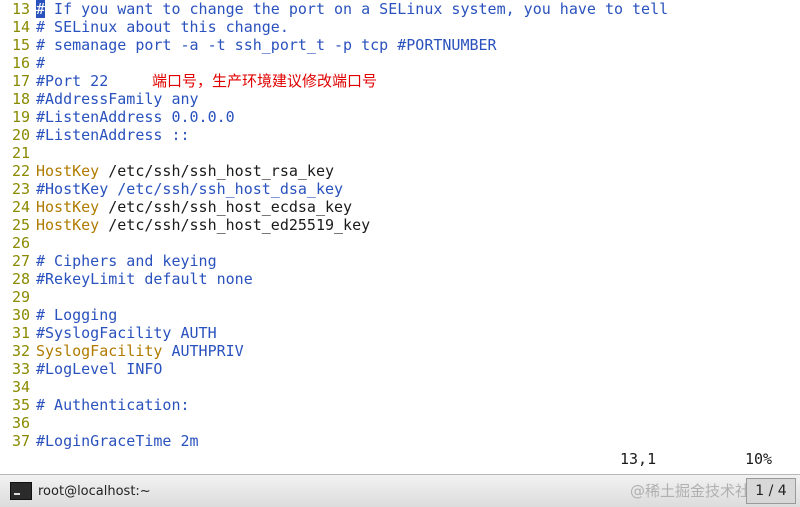 Image resolution: width=800 pixels, height=507 pixels. Describe the element at coordinates (21, 491) in the screenshot. I see `terminal-icon` at that location.